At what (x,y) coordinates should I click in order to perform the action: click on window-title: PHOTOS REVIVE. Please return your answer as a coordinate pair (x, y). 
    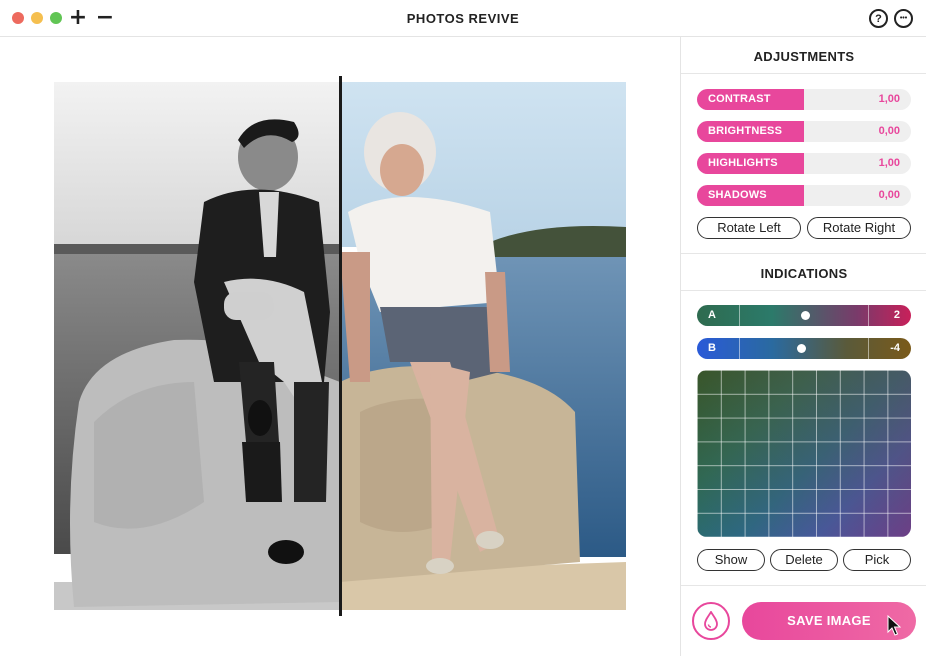
    Looking at the image, I should click on (463, 18).